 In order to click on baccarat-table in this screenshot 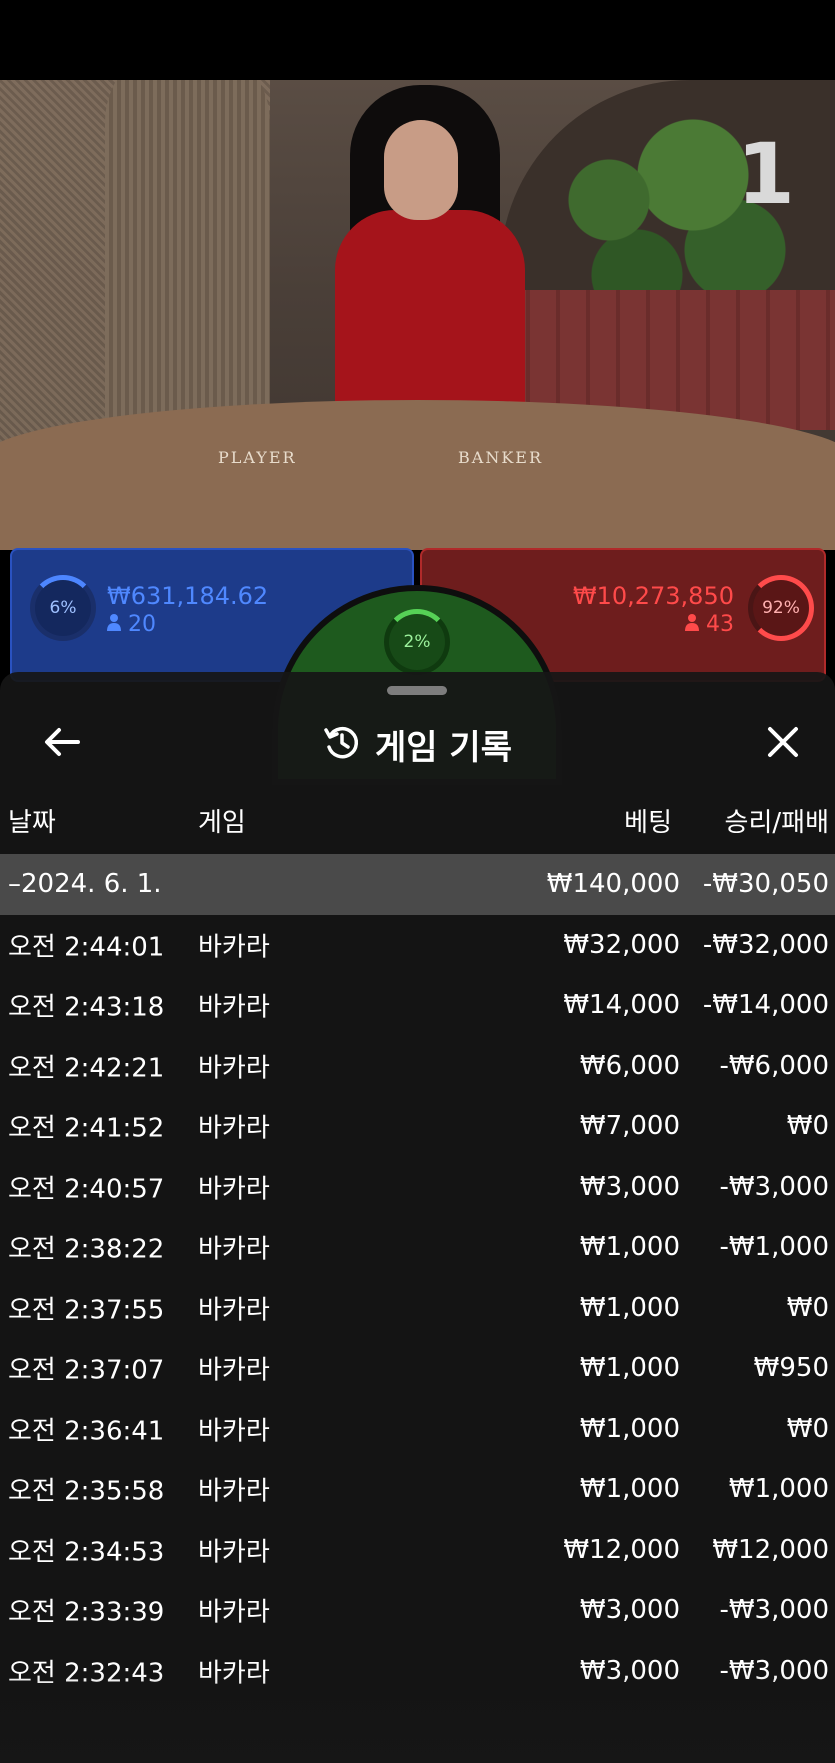, I will do `click(417, 475)`.